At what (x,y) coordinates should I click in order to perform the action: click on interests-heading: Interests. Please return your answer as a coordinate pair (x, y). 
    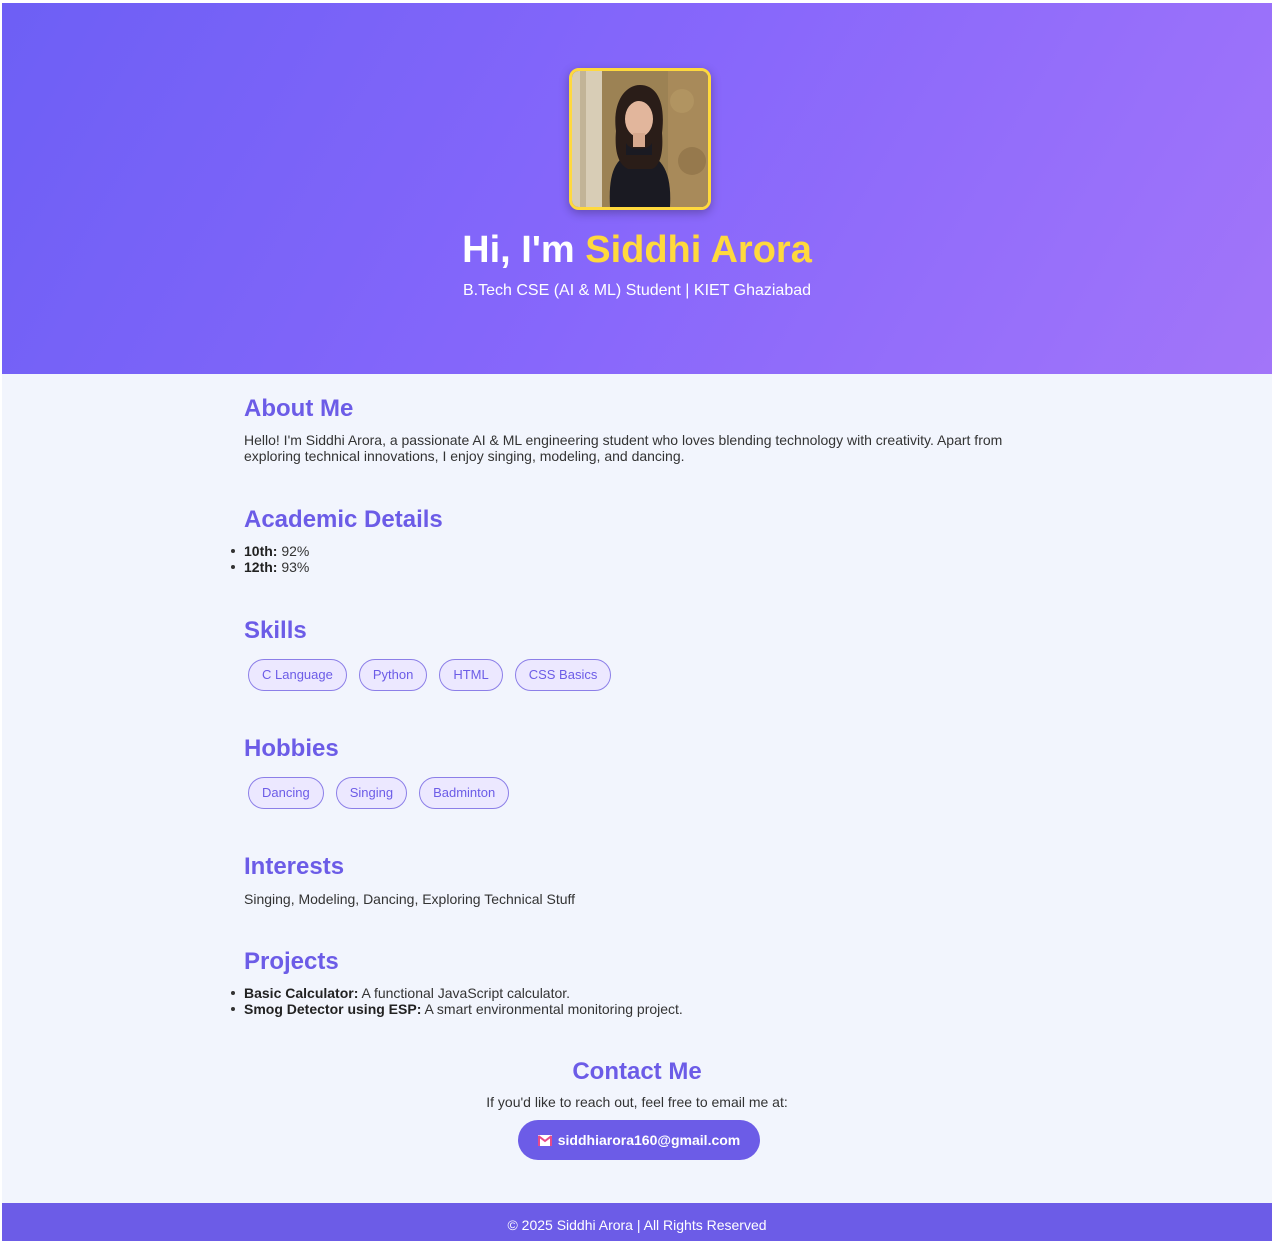
    Looking at the image, I should click on (294, 866).